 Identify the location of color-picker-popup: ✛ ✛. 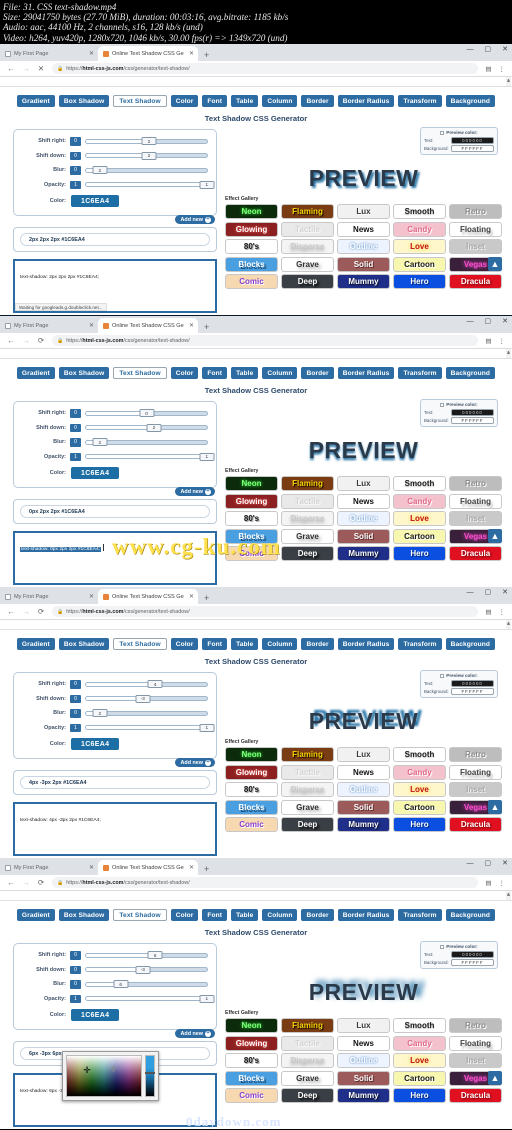
(110, 1076).